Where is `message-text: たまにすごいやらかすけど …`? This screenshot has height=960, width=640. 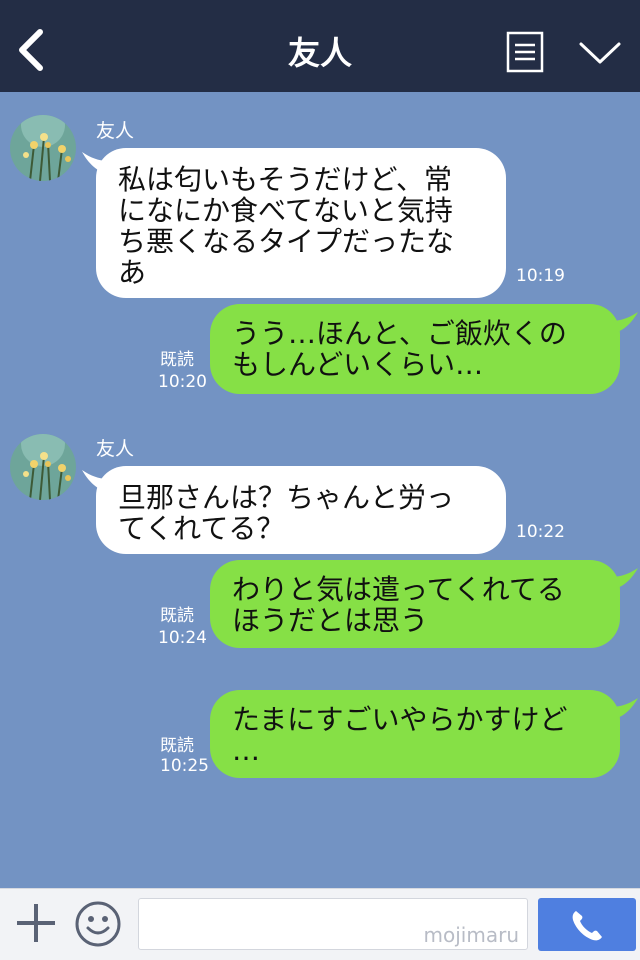
message-text: たまにすごいやらかすけど … is located at coordinates (400, 735).